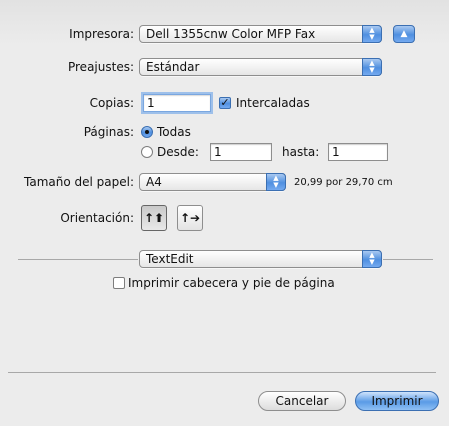 This screenshot has width=449, height=426. I want to click on collated-checkbox: ✓, so click(225, 103).